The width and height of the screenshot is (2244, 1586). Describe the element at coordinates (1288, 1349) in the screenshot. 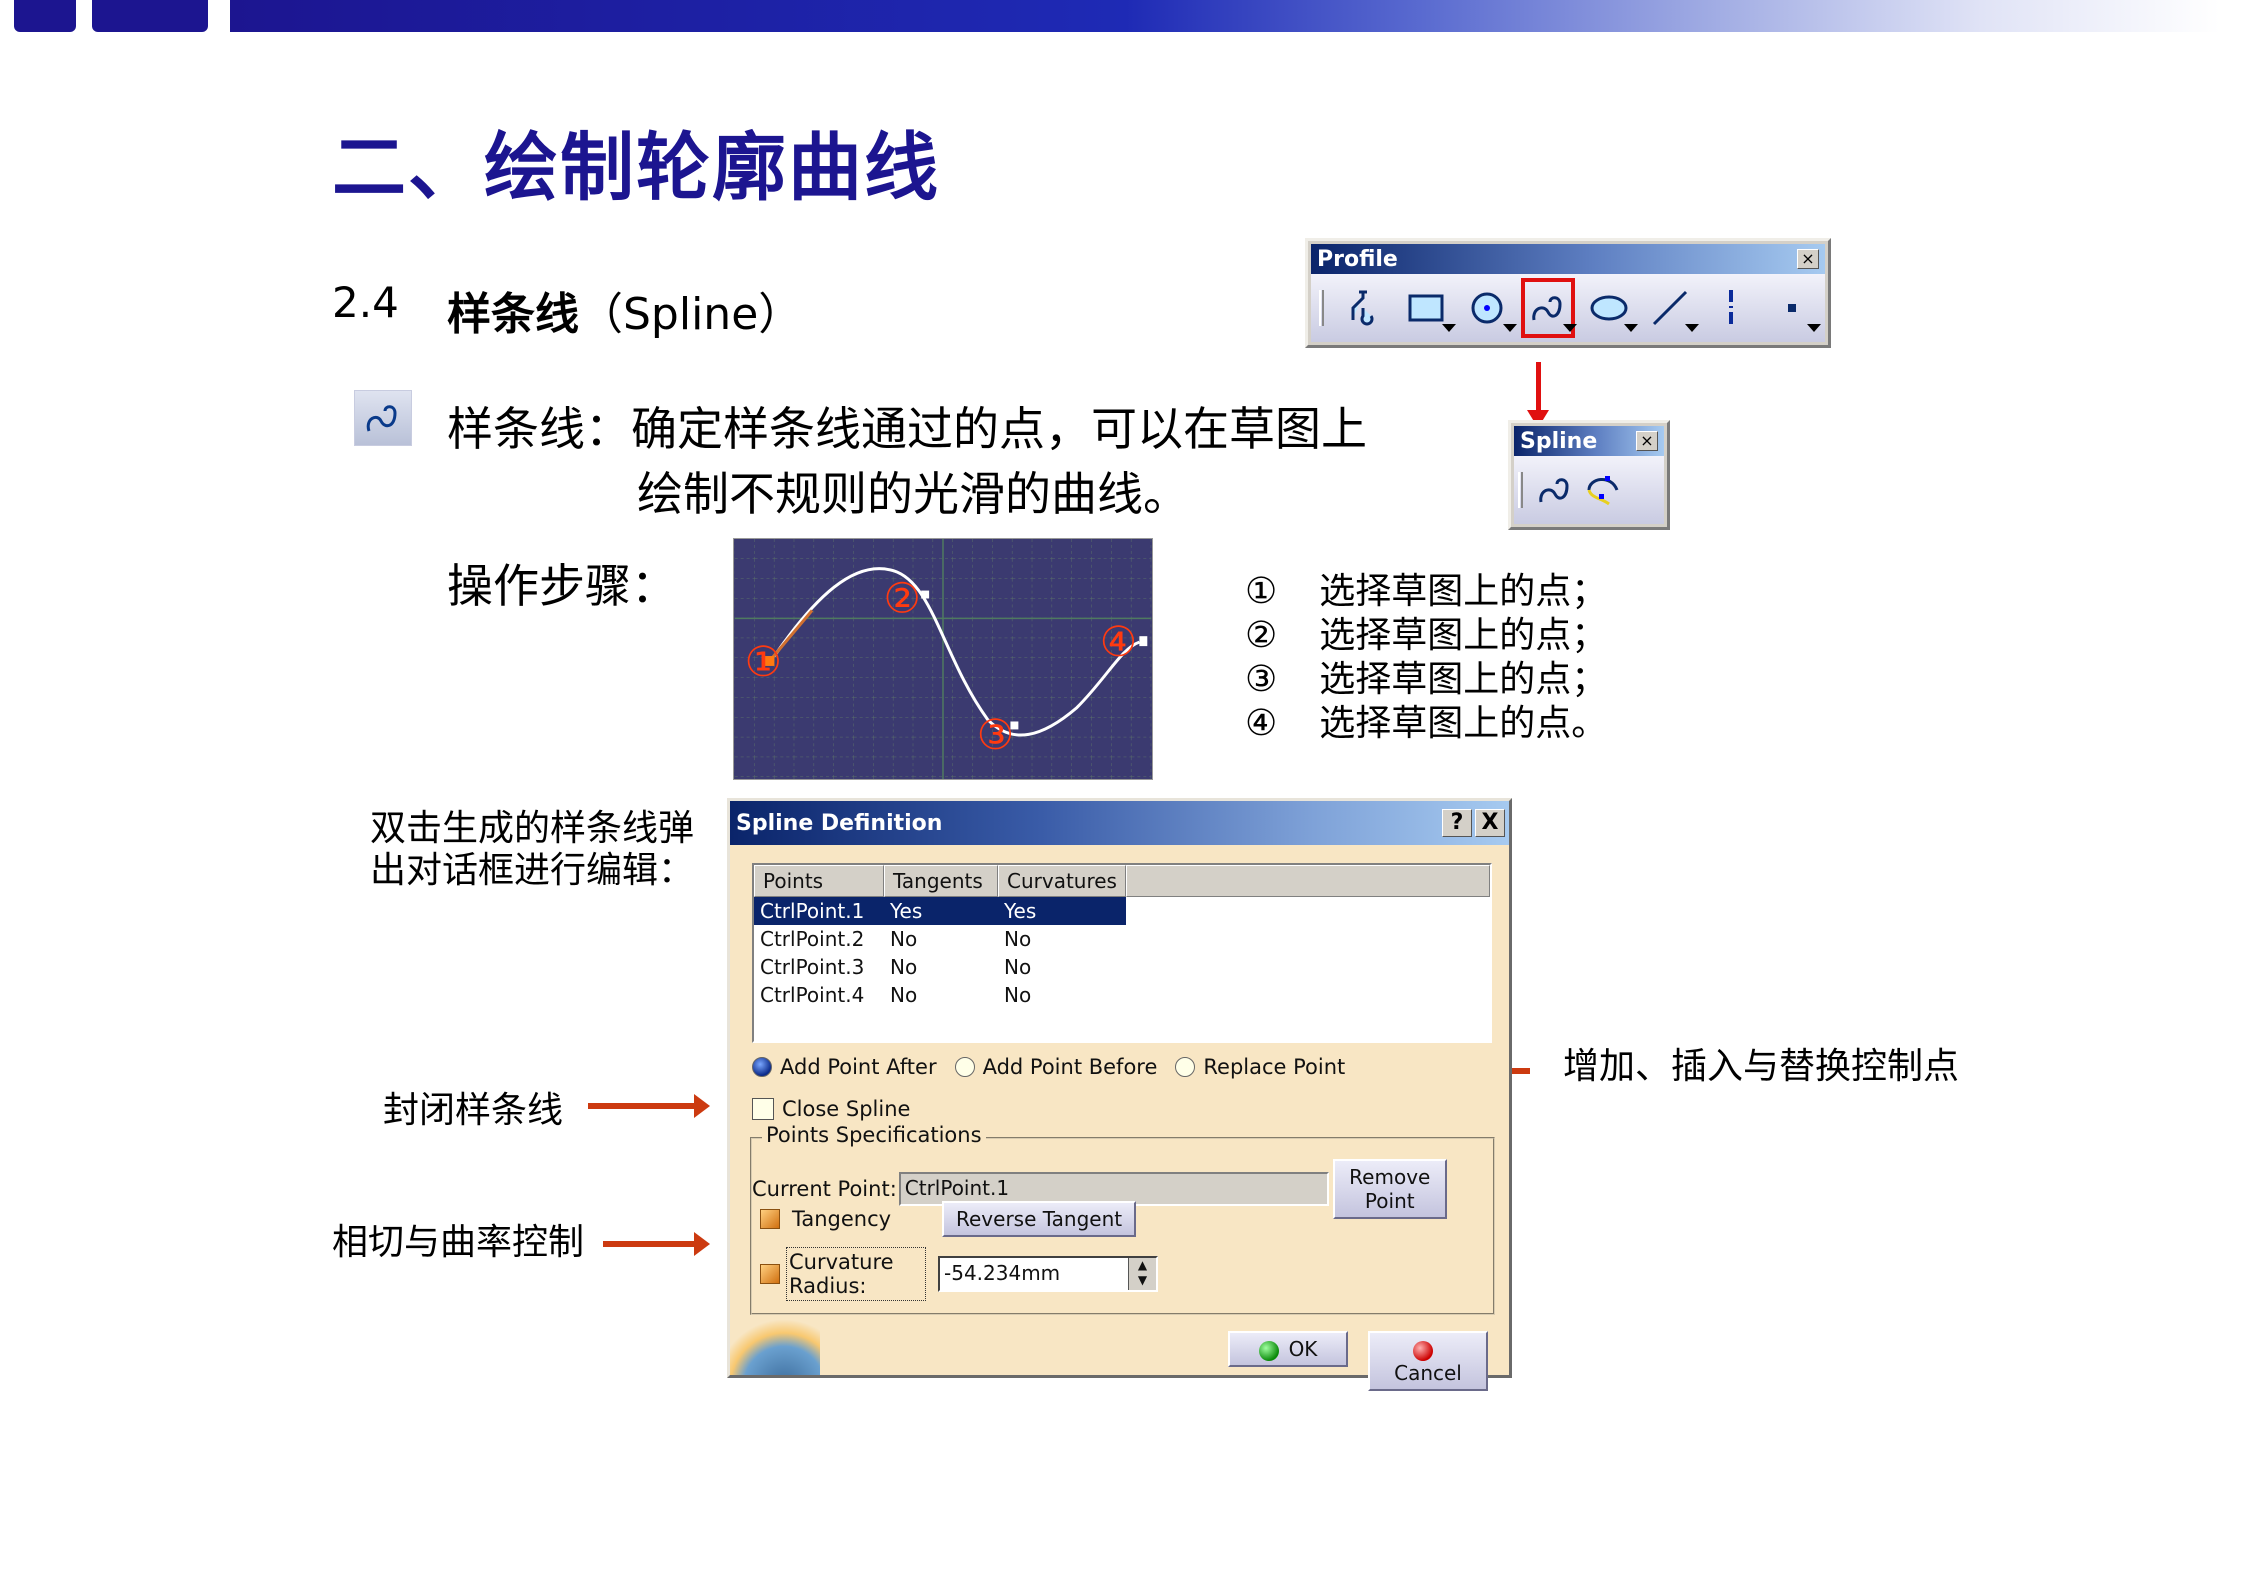

I see `ok-button: OK` at that location.